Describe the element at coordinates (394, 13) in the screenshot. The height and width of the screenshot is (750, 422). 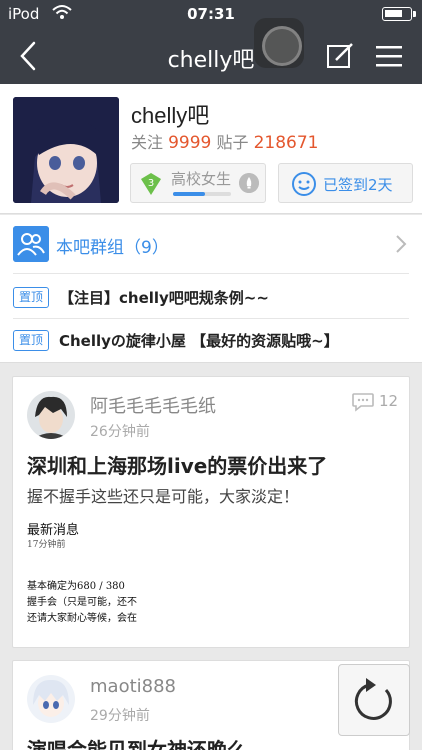
I see `battery-level` at that location.